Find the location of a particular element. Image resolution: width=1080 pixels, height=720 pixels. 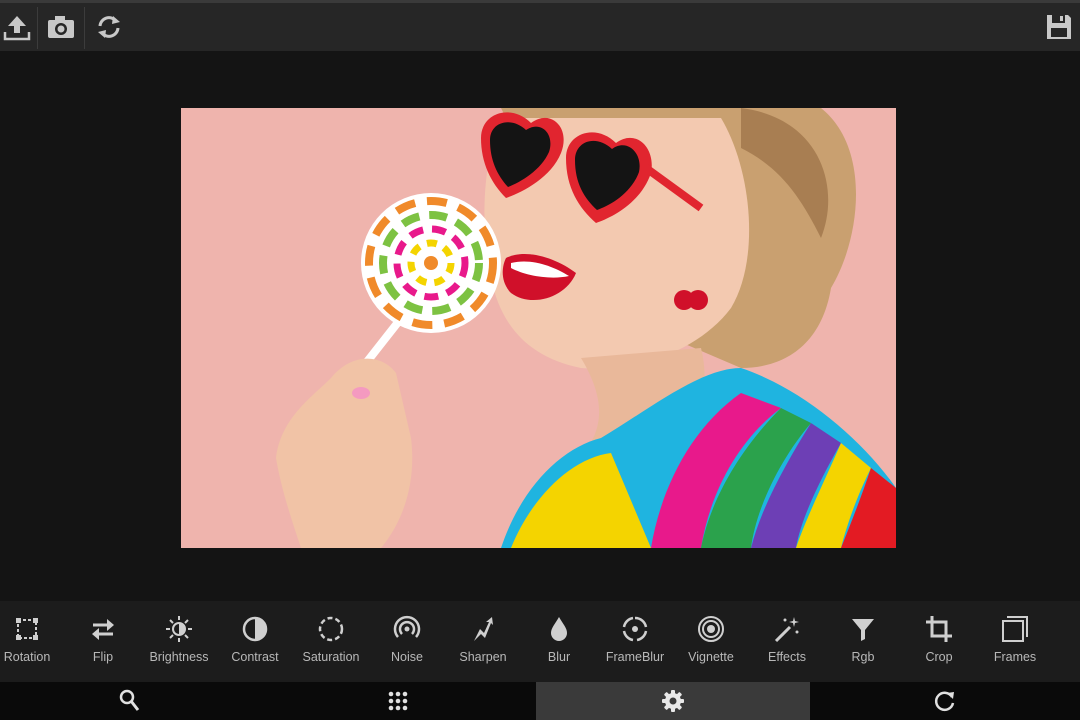

upload-icon is located at coordinates (17, 28).